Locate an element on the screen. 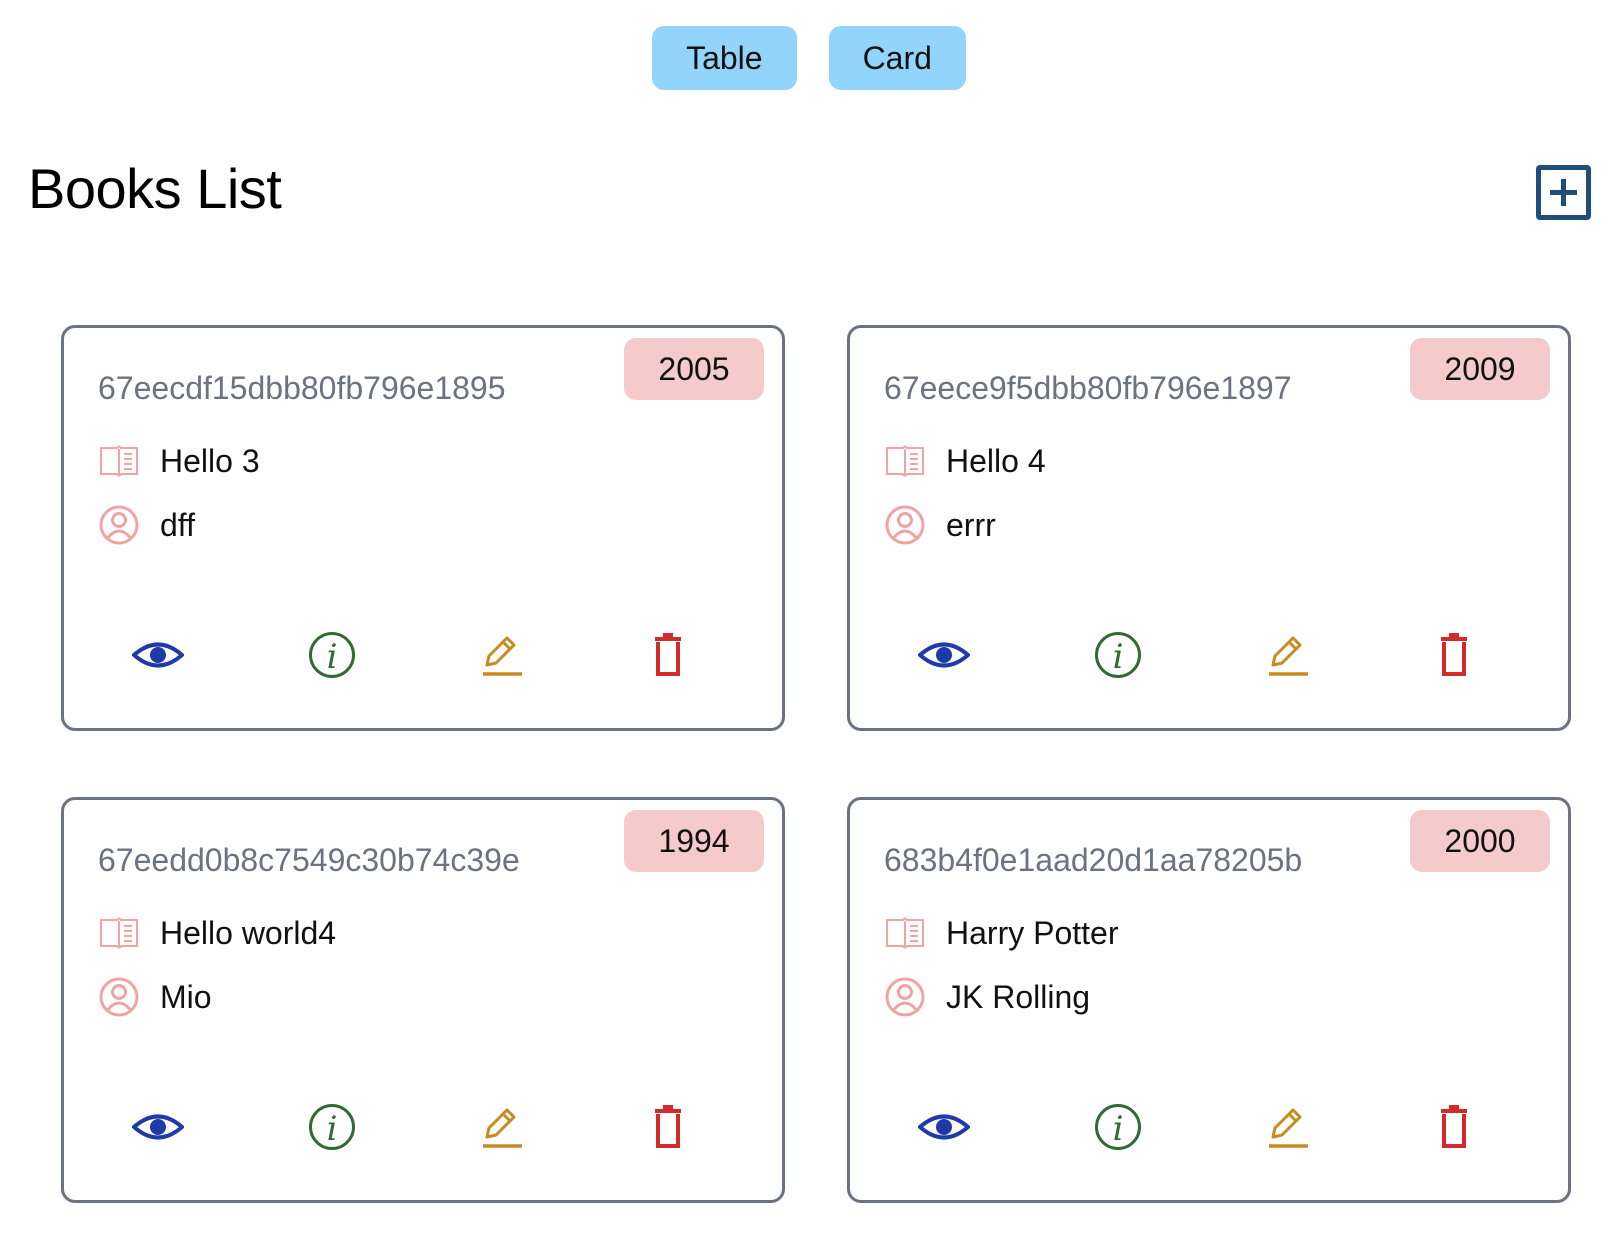 Image resolution: width=1618 pixels, height=1240 pixels. book-author-row: errr is located at coordinates (940, 525).